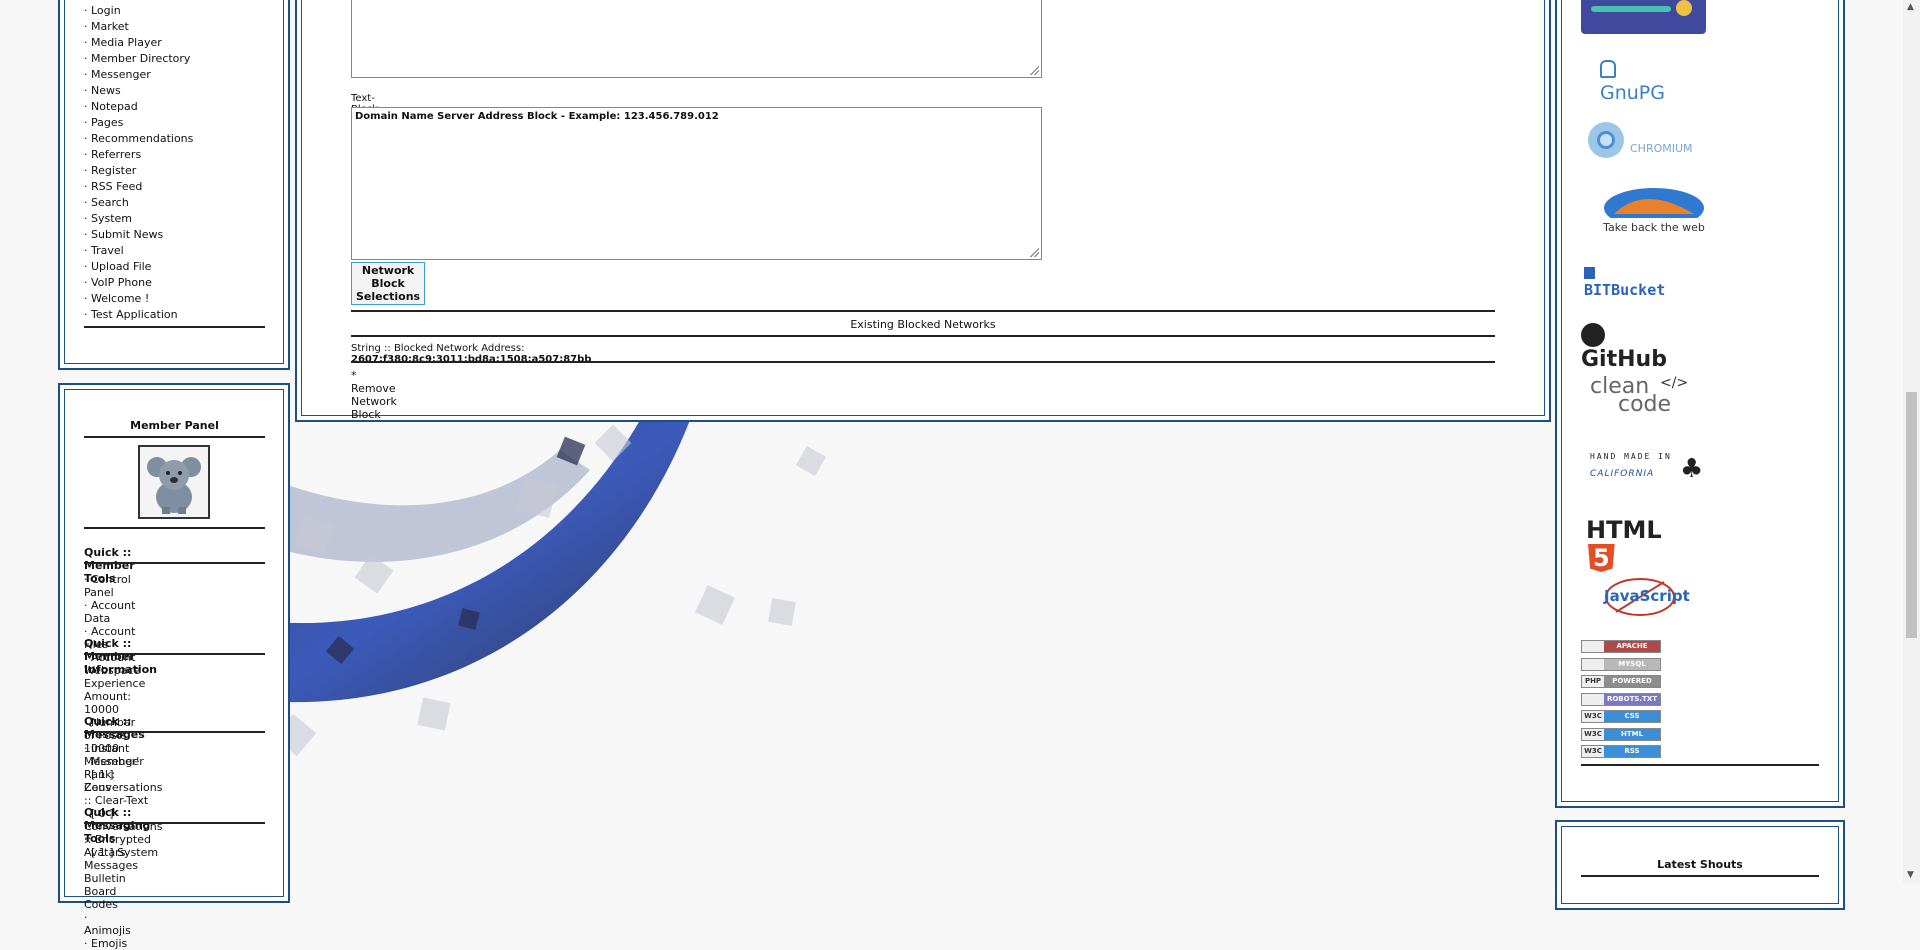 The width and height of the screenshot is (1920, 950). I want to click on link-emojis: · Emojis, so click(107, 943).